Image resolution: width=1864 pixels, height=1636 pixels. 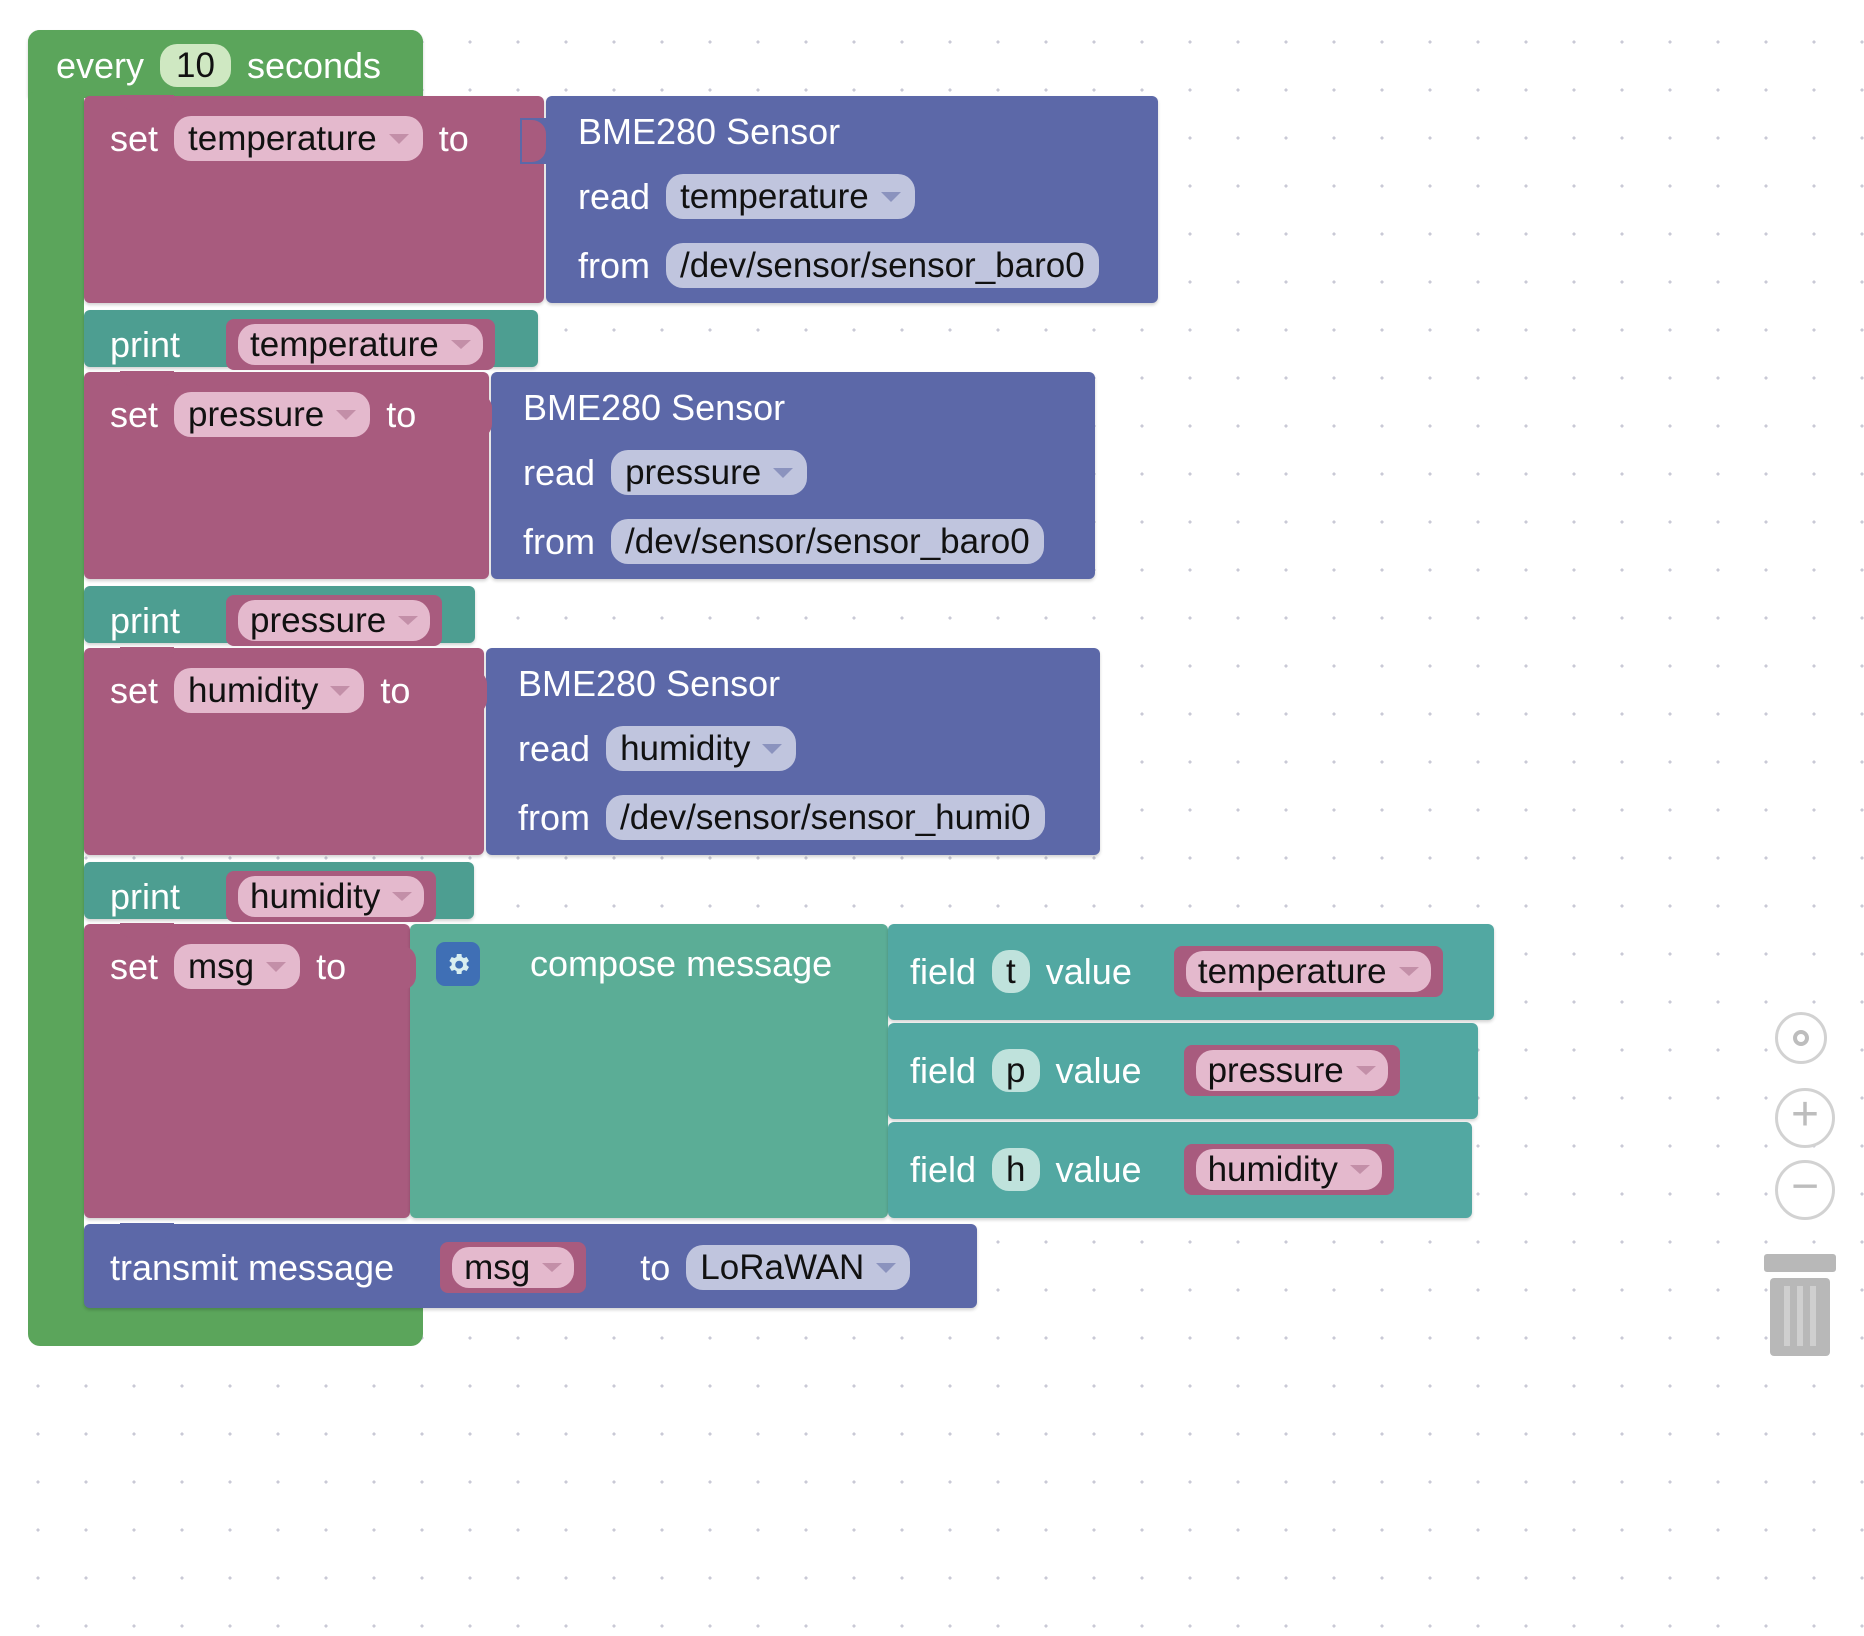 What do you see at coordinates (1011, 971) in the screenshot?
I see `field-key-input-t: t` at bounding box center [1011, 971].